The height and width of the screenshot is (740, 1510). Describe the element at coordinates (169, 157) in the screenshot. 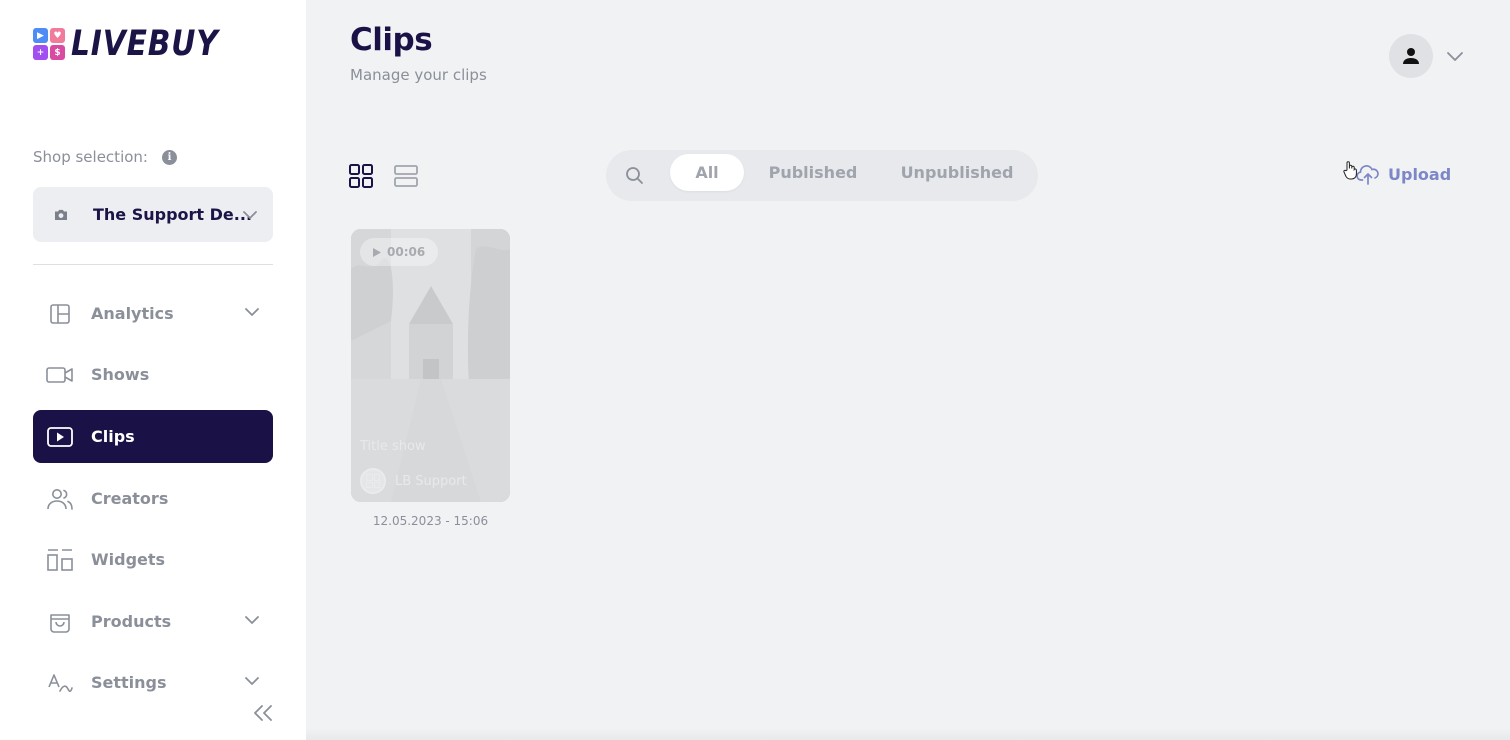

I see `info-icon: i` at that location.